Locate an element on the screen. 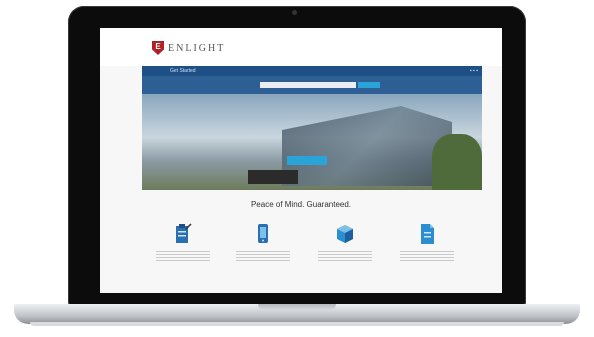 This screenshot has height=337, width=594. cube-icon is located at coordinates (345, 234).